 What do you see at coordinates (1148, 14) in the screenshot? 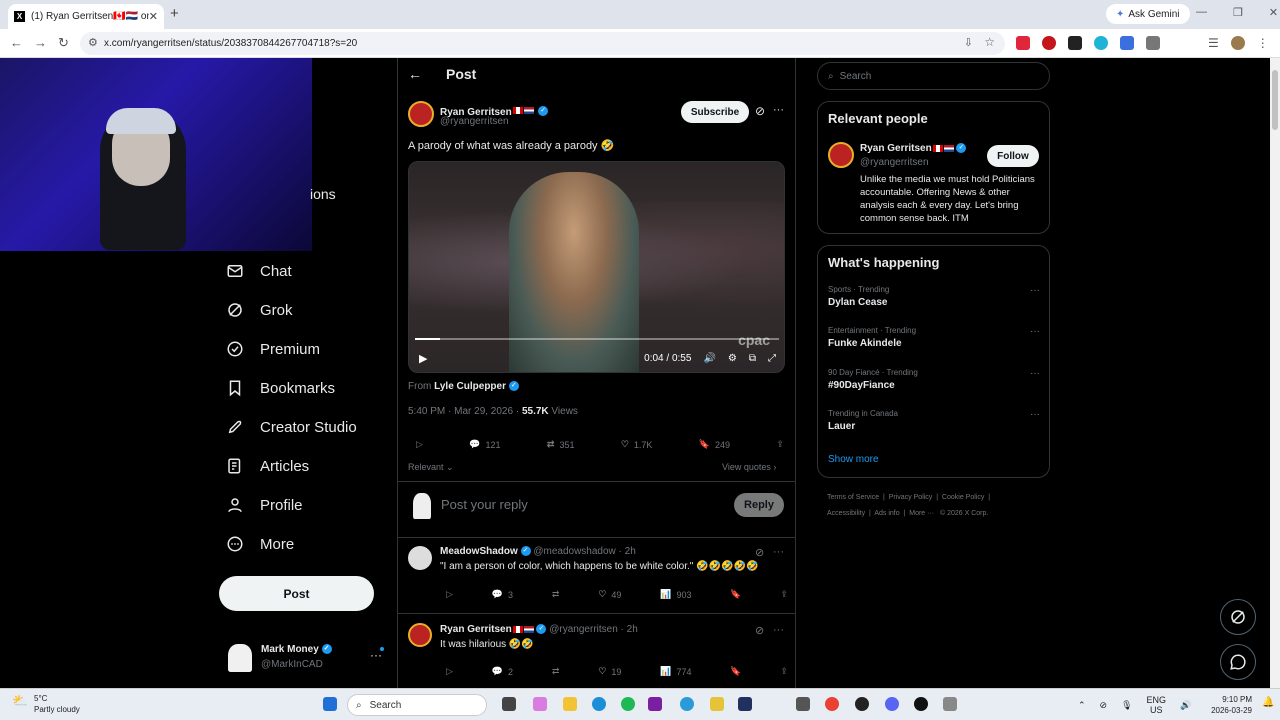
I see `ask-gemini-button: ✦ Ask Gemini` at bounding box center [1148, 14].